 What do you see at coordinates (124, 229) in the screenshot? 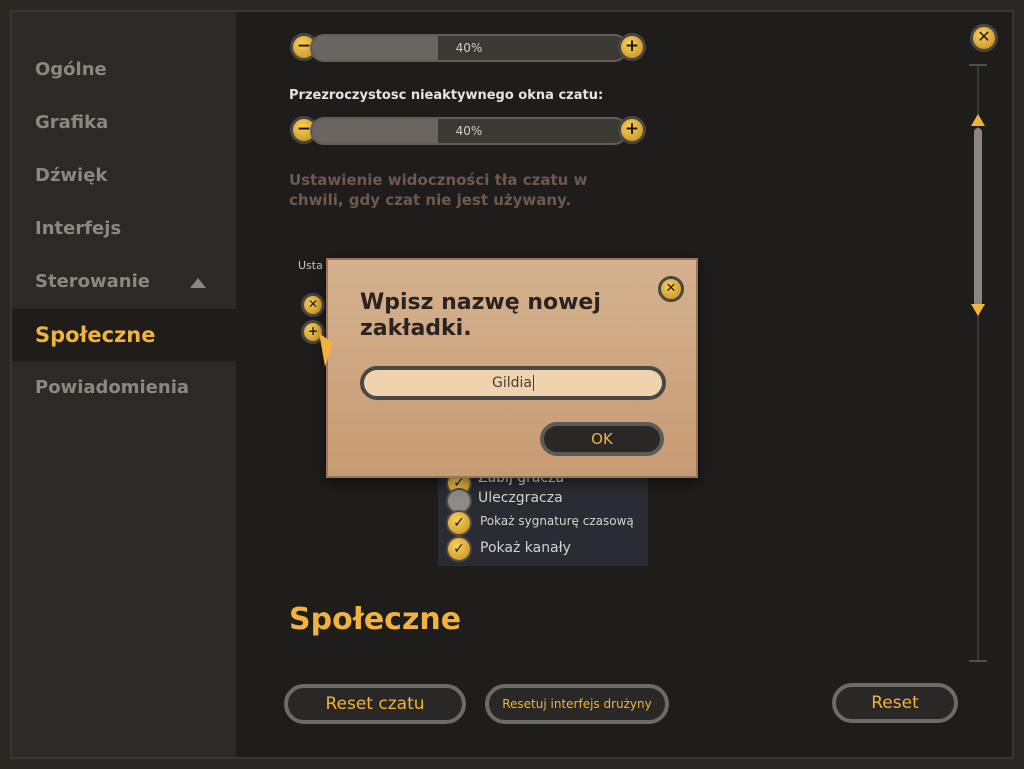
I see `sidebar-item-interface: Interfejs` at bounding box center [124, 229].